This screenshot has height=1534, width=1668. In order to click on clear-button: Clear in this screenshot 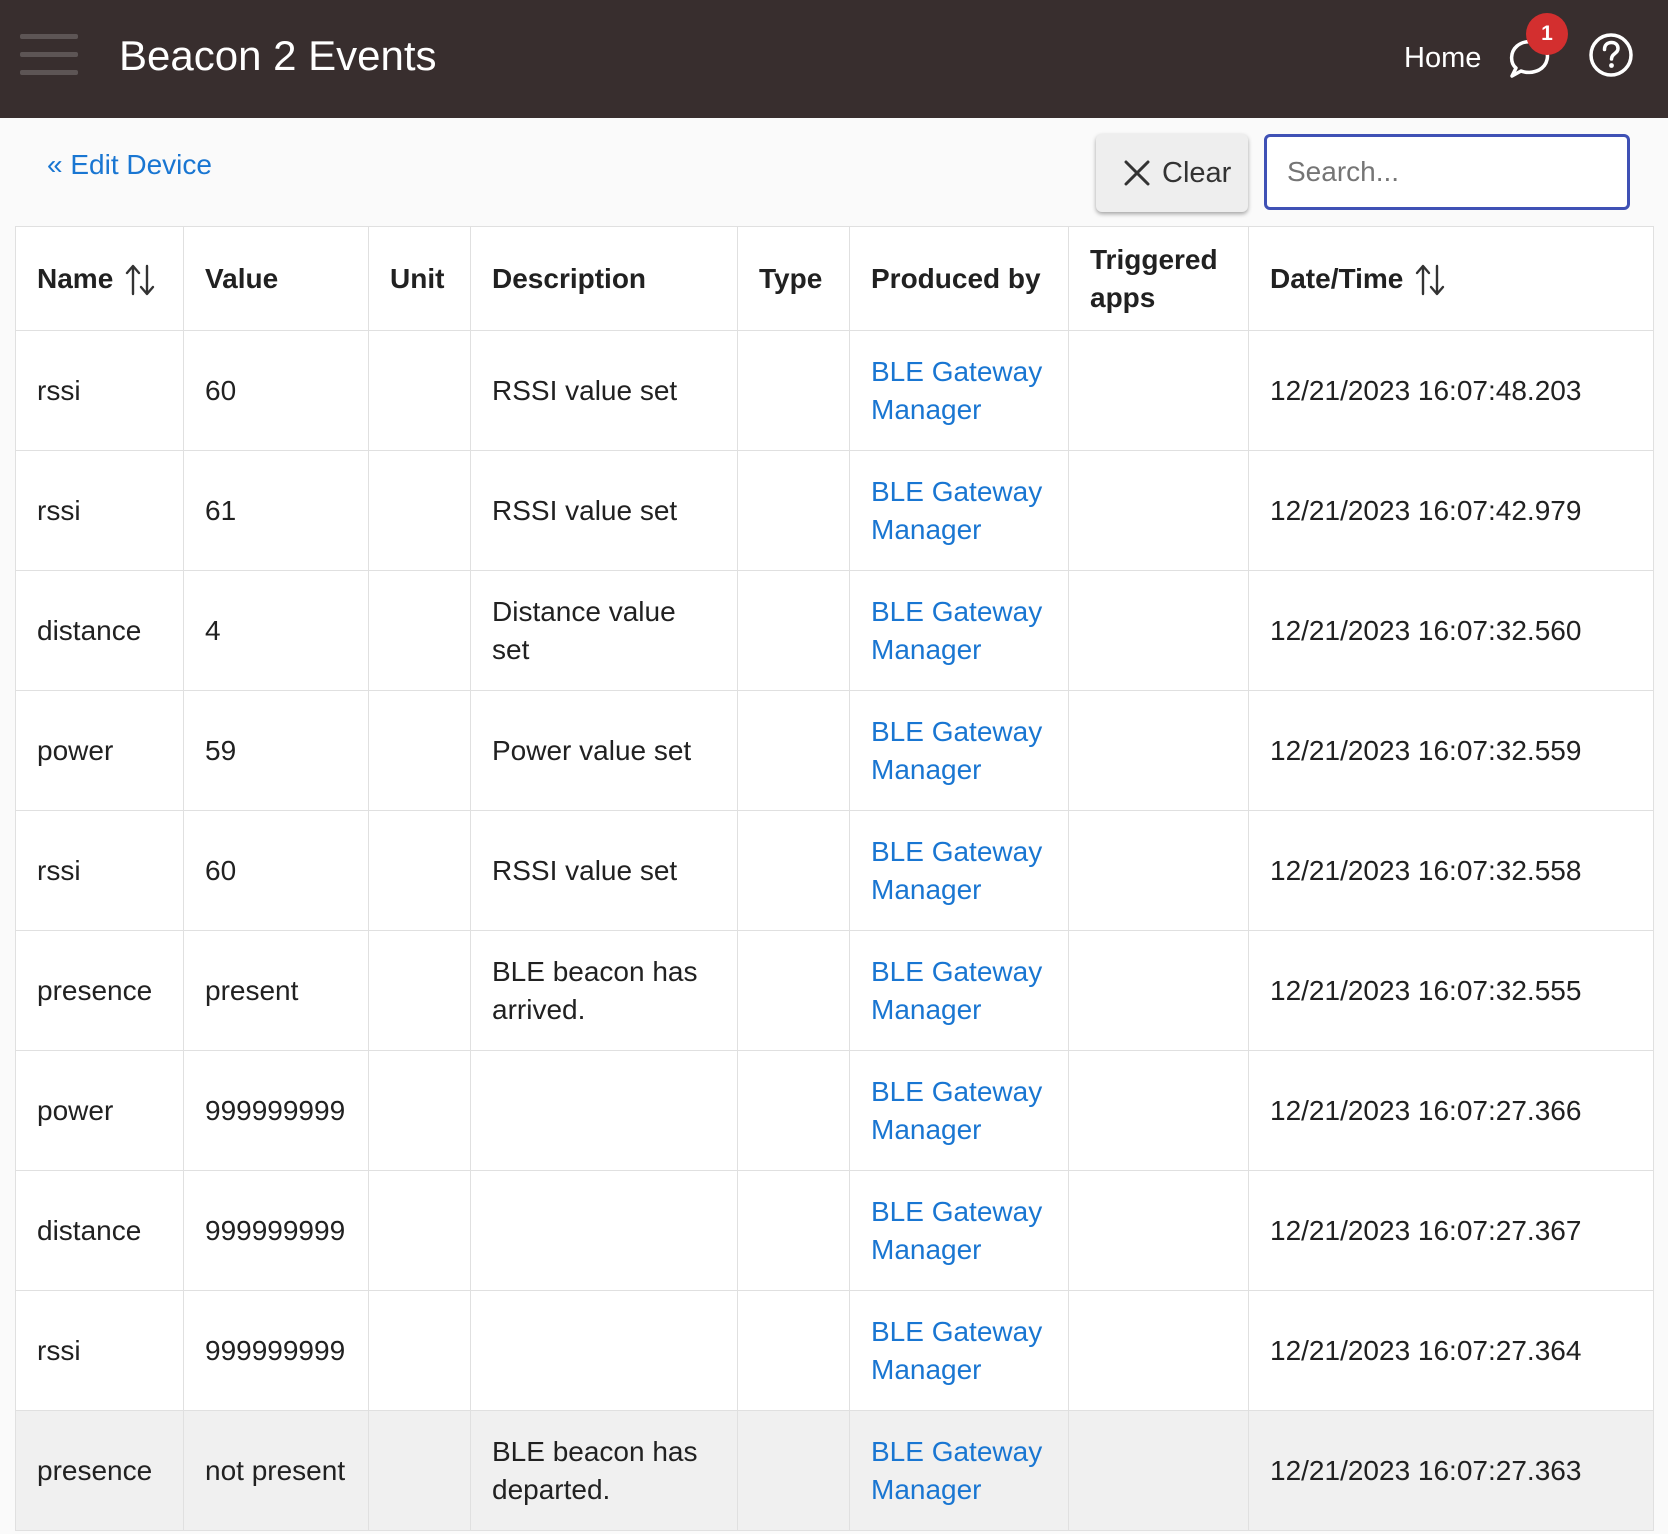, I will do `click(1172, 173)`.